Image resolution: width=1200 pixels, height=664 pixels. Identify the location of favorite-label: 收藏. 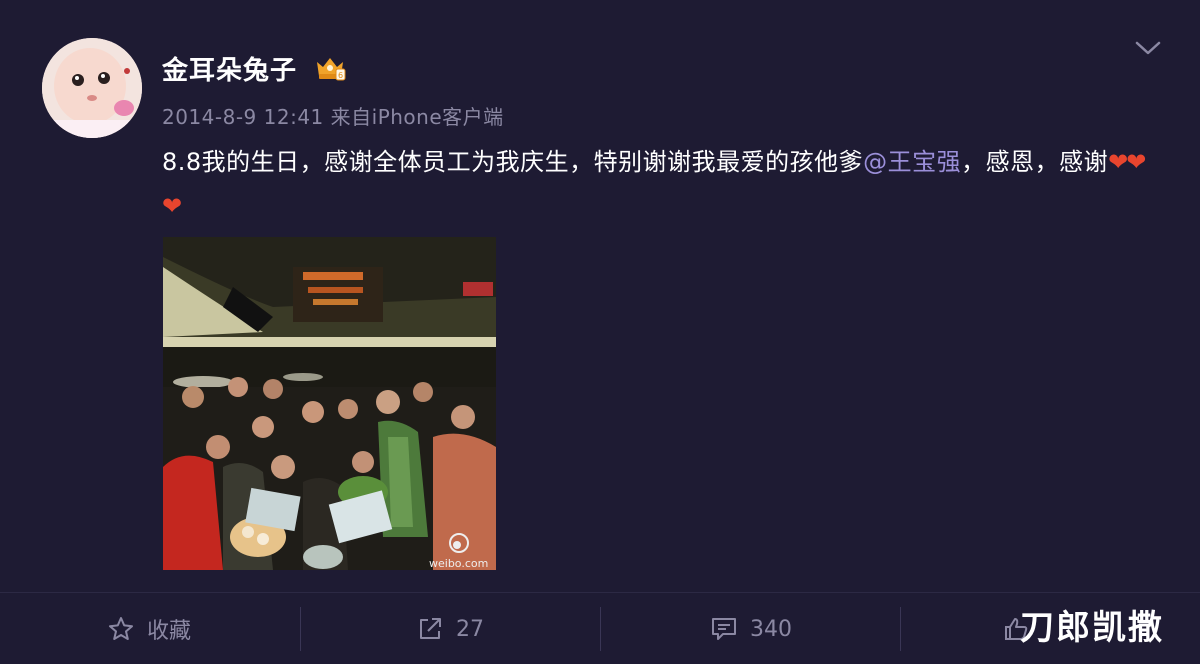
(169, 631).